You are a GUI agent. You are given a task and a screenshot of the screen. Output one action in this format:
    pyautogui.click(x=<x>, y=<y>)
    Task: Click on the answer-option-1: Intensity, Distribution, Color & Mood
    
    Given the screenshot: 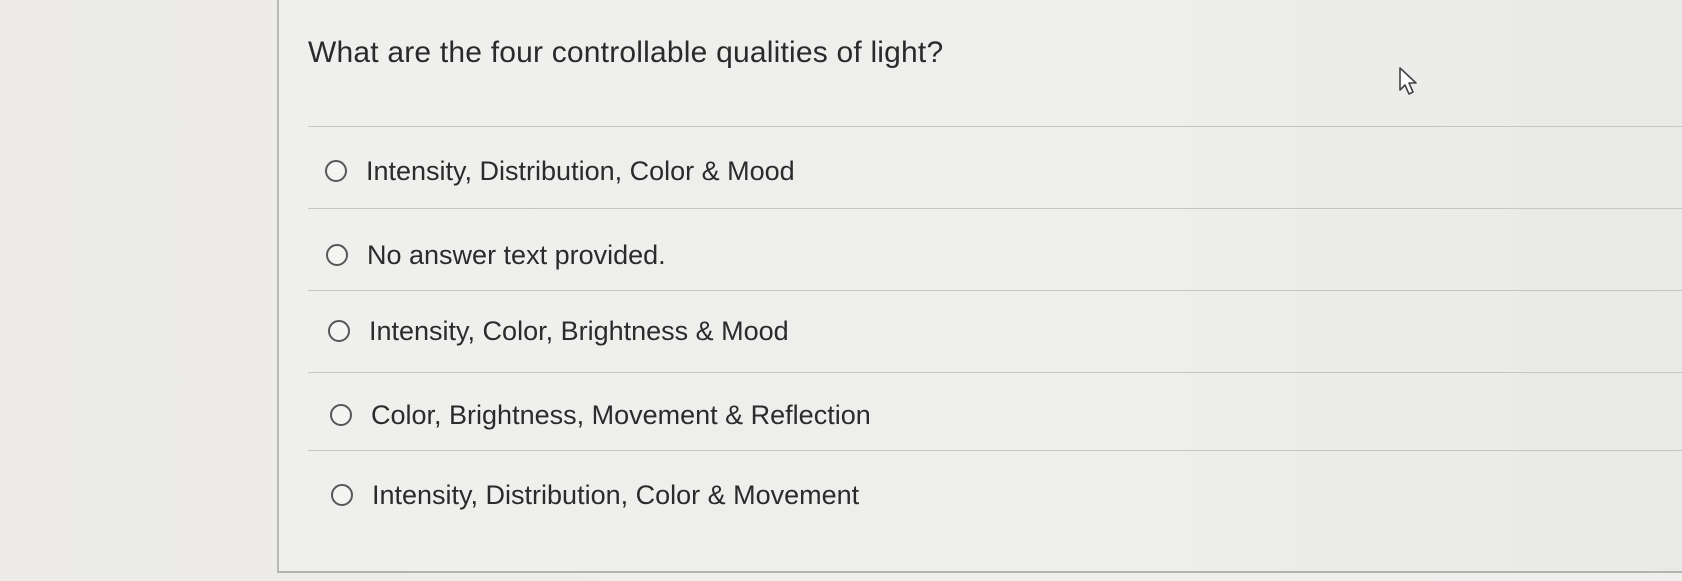 What is the action you would take?
    pyautogui.click(x=560, y=171)
    